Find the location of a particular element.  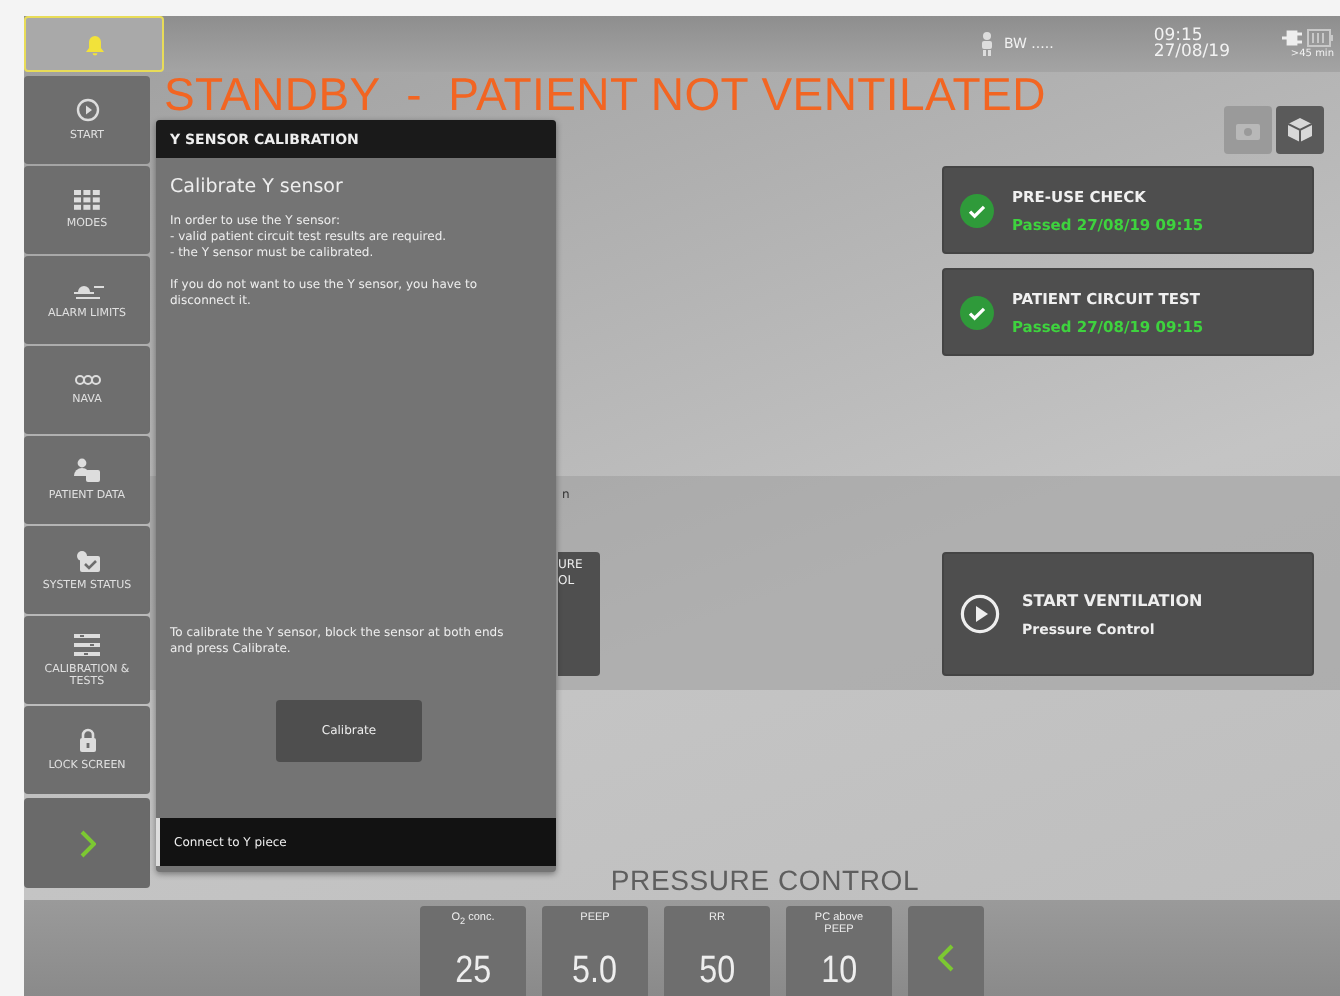

person-card-icon is located at coordinates (87, 470).